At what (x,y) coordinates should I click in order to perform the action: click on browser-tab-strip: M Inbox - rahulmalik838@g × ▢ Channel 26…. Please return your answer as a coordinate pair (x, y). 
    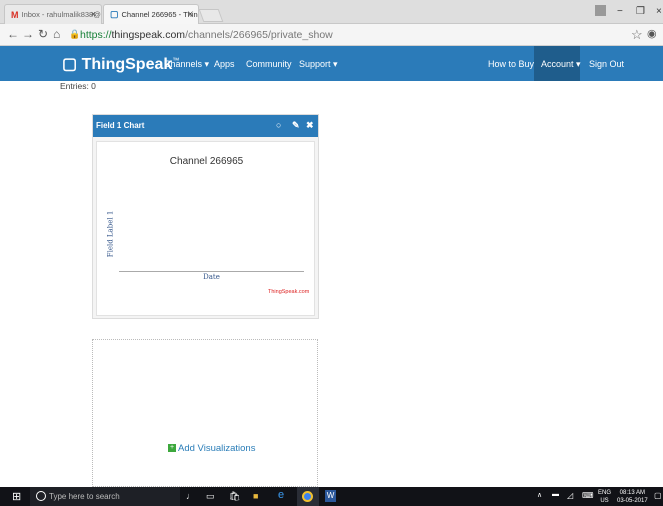
    Looking at the image, I should click on (331, 12).